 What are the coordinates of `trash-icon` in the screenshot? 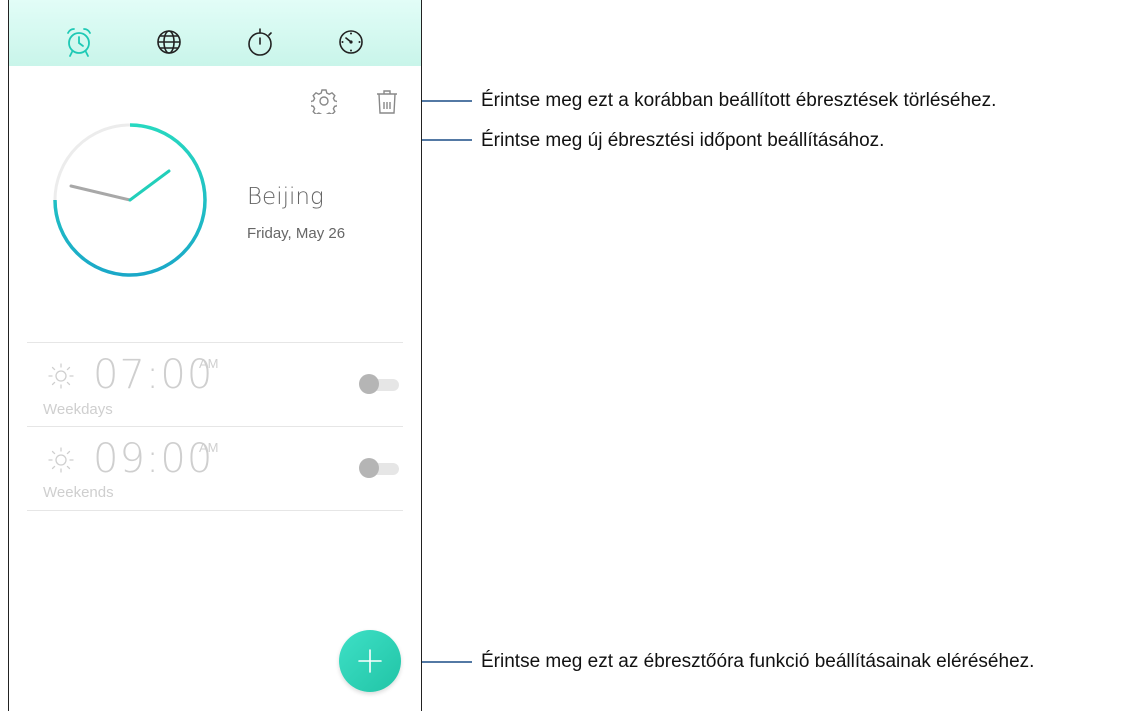 It's located at (387, 102).